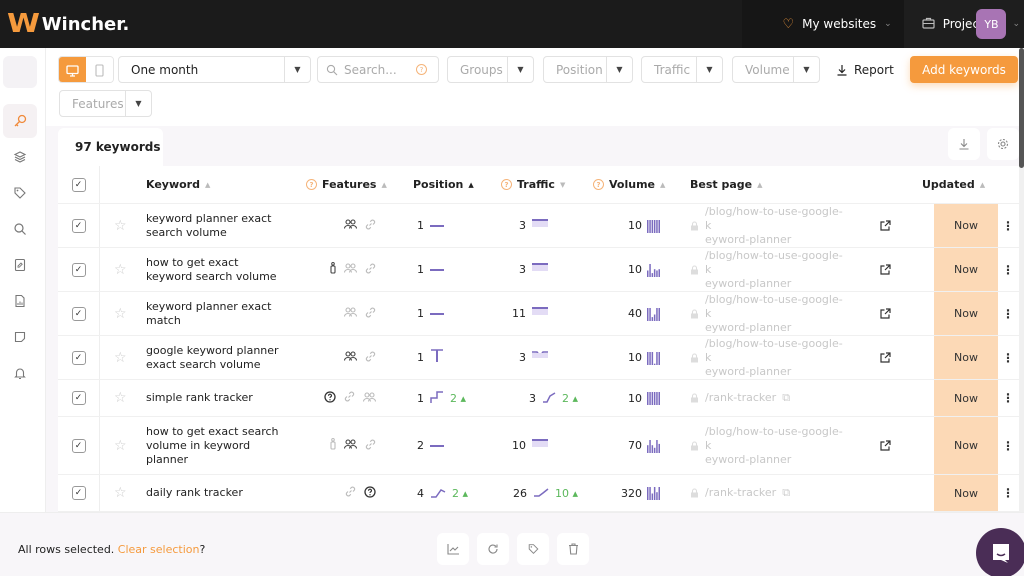  What do you see at coordinates (533, 549) in the screenshot?
I see `bulk-tag-button` at bounding box center [533, 549].